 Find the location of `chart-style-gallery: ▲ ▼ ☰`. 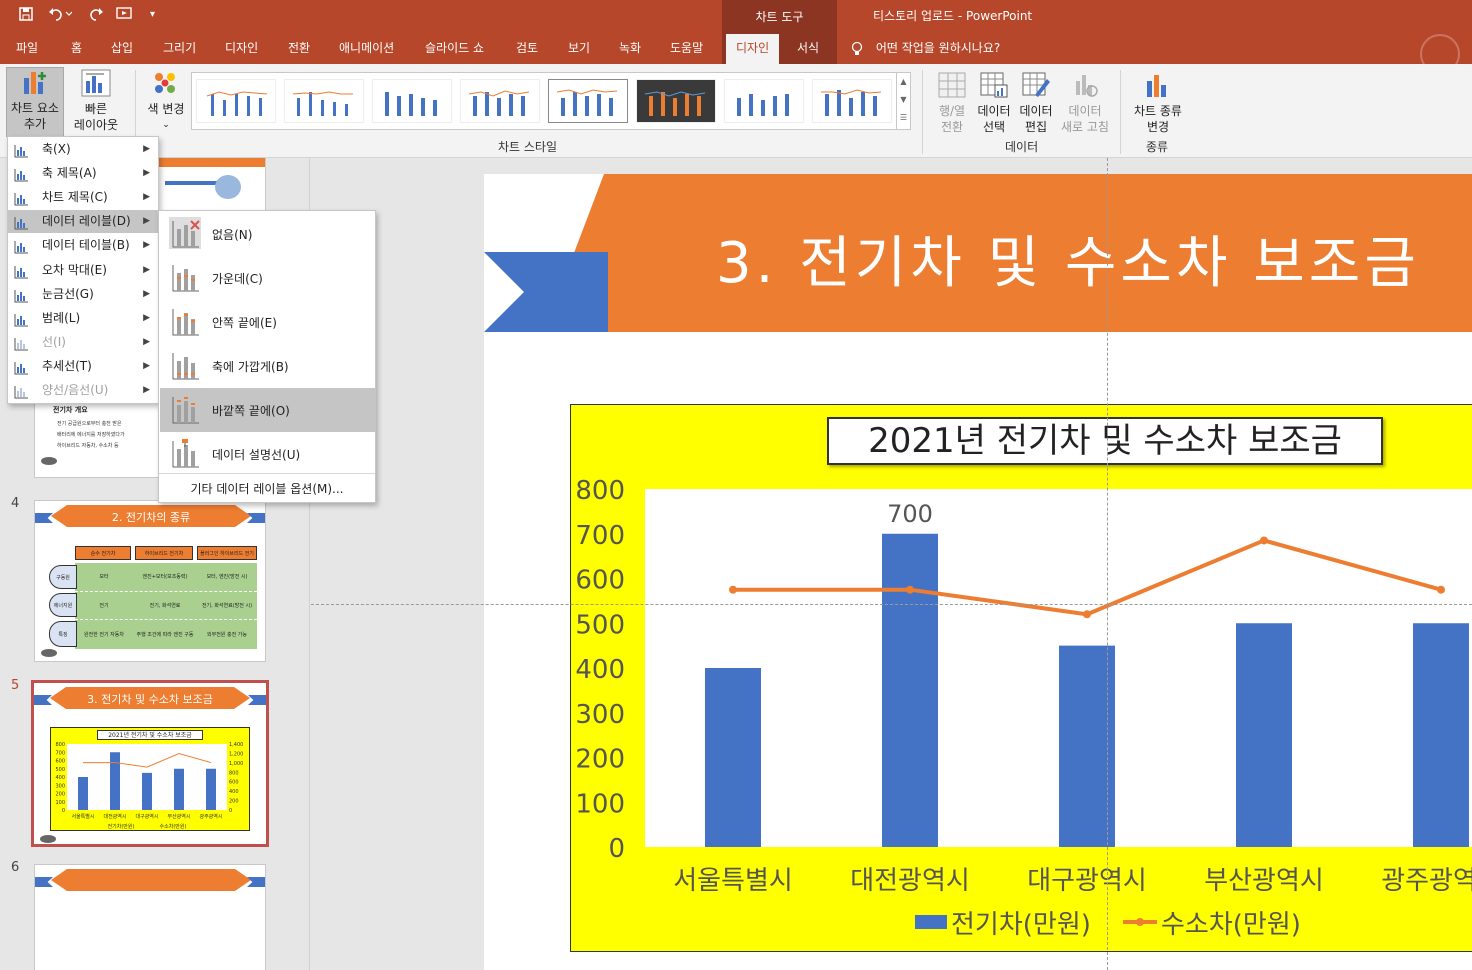

chart-style-gallery: ▲ ▼ ☰ is located at coordinates (551, 101).